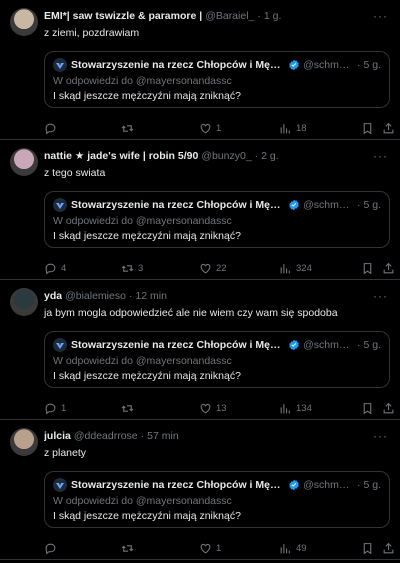 Image resolution: width=400 pixels, height=563 pixels. I want to click on retweet-button: 3, so click(132, 268).